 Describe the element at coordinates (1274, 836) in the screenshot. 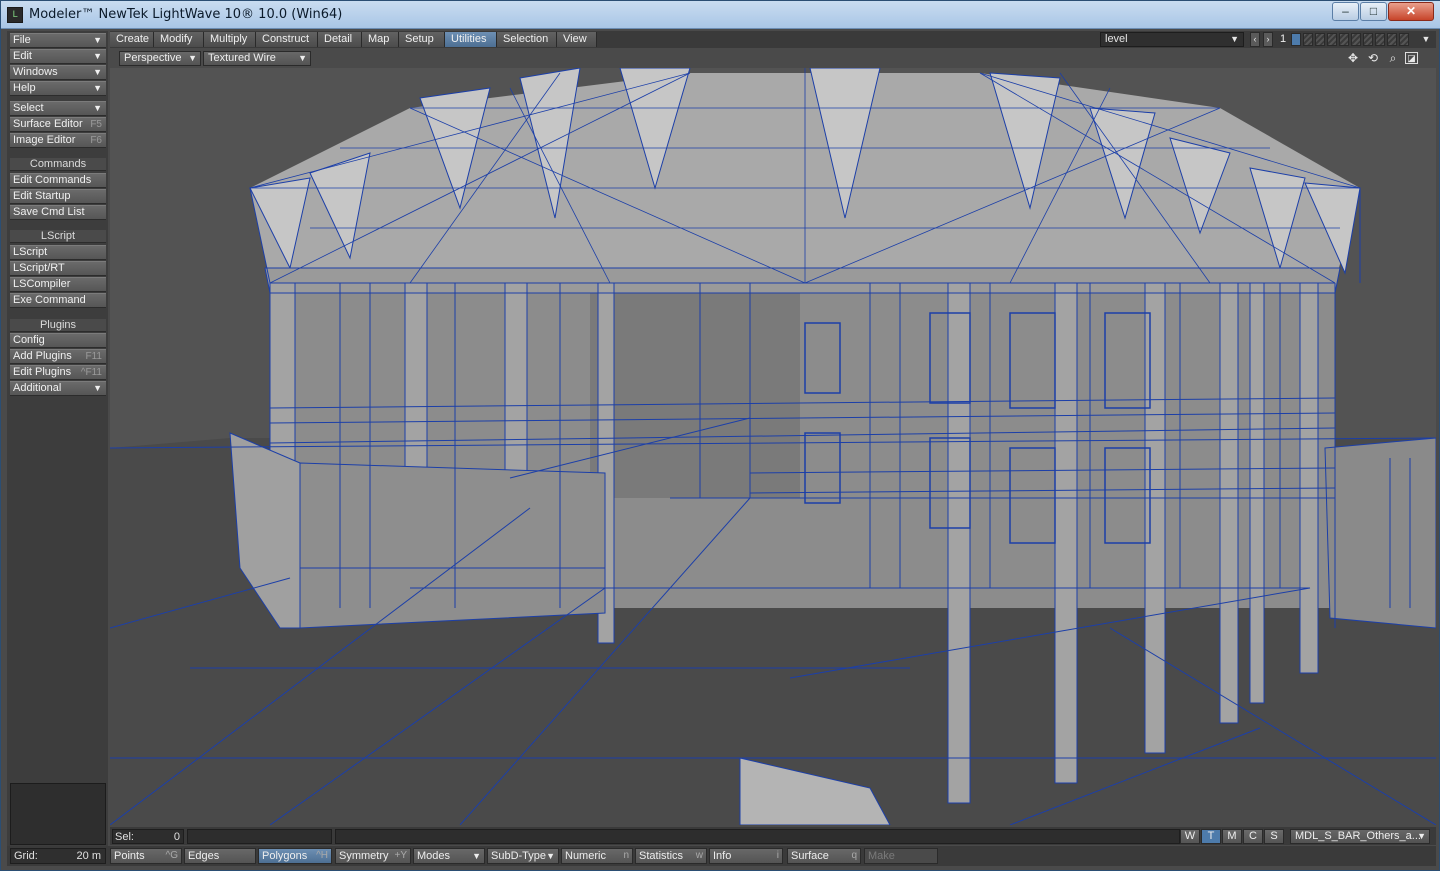

I see `selection-set-button: S` at that location.